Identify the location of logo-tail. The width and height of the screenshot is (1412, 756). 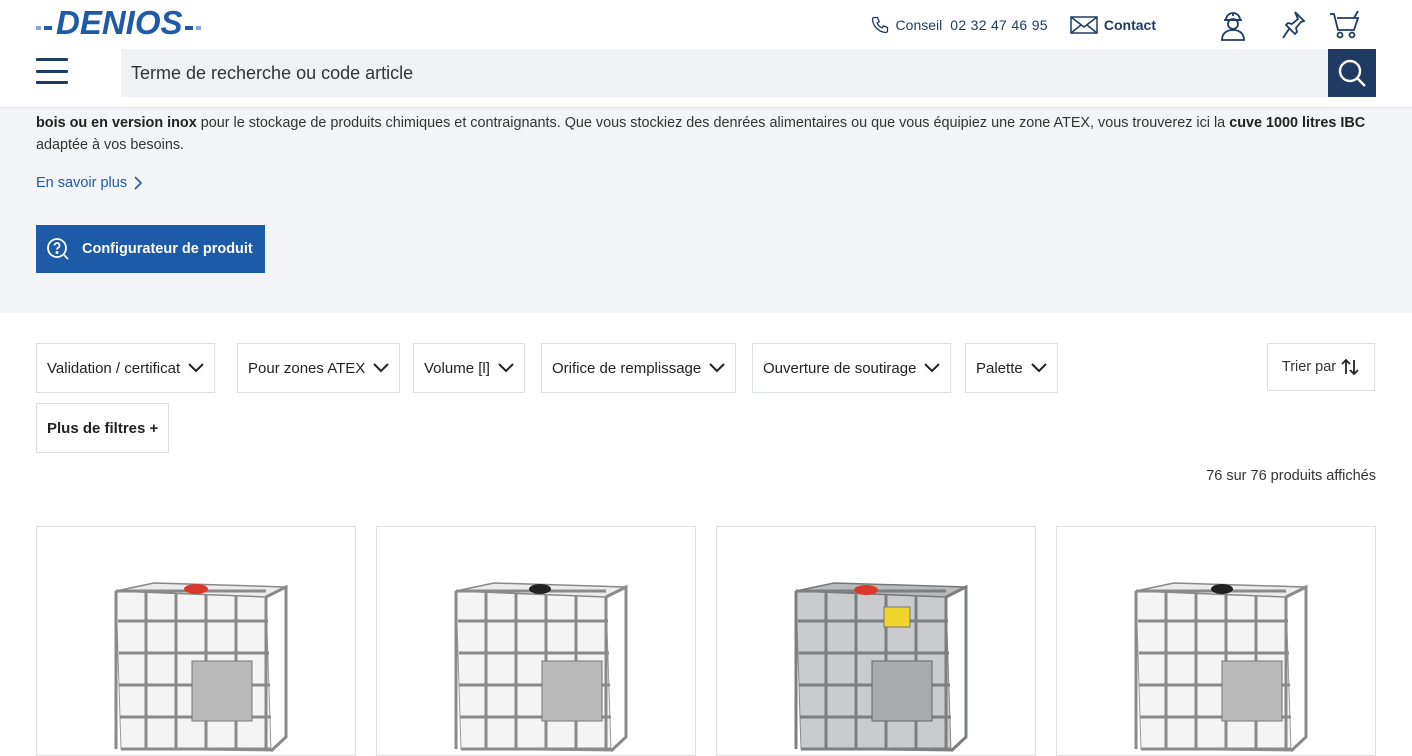
(192, 28).